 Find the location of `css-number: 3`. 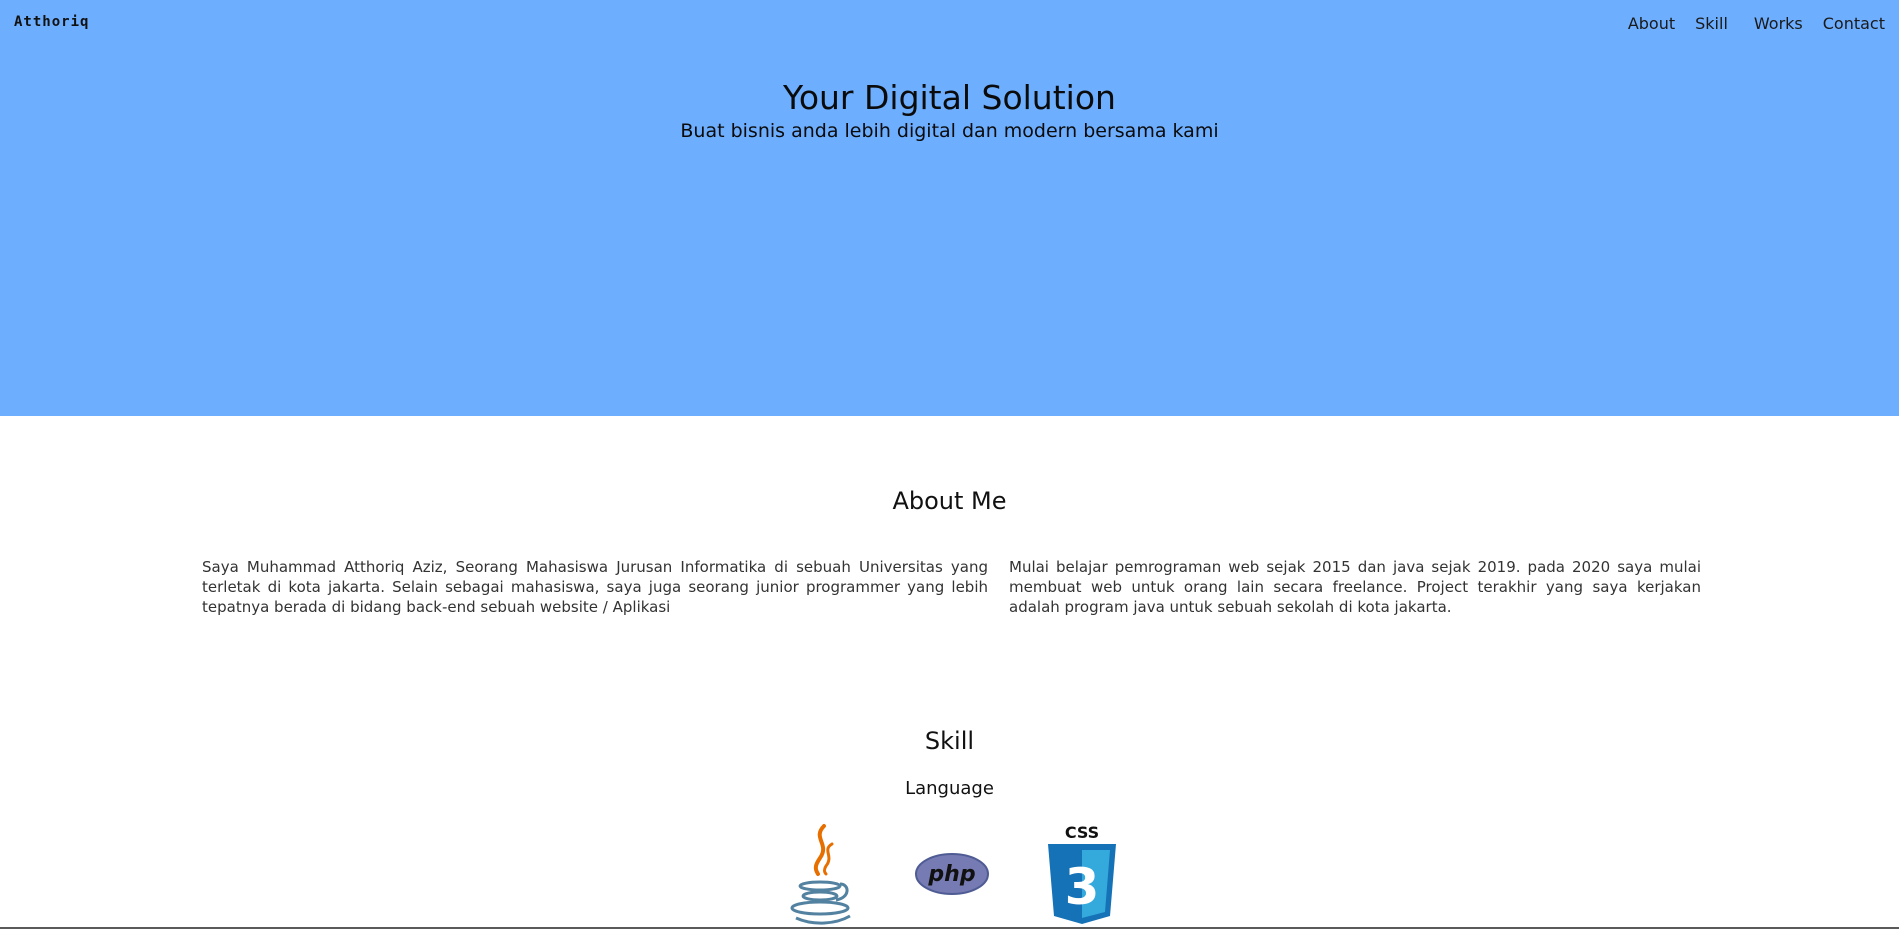

css-number: 3 is located at coordinates (1082, 887).